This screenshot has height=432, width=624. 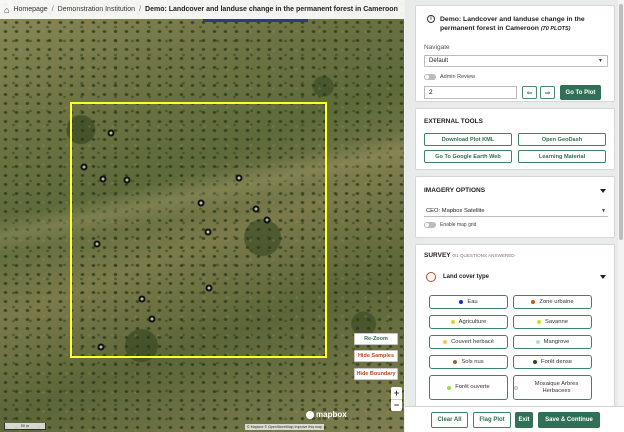 I want to click on arrow-left-icon: ⇐, so click(x=529, y=93).